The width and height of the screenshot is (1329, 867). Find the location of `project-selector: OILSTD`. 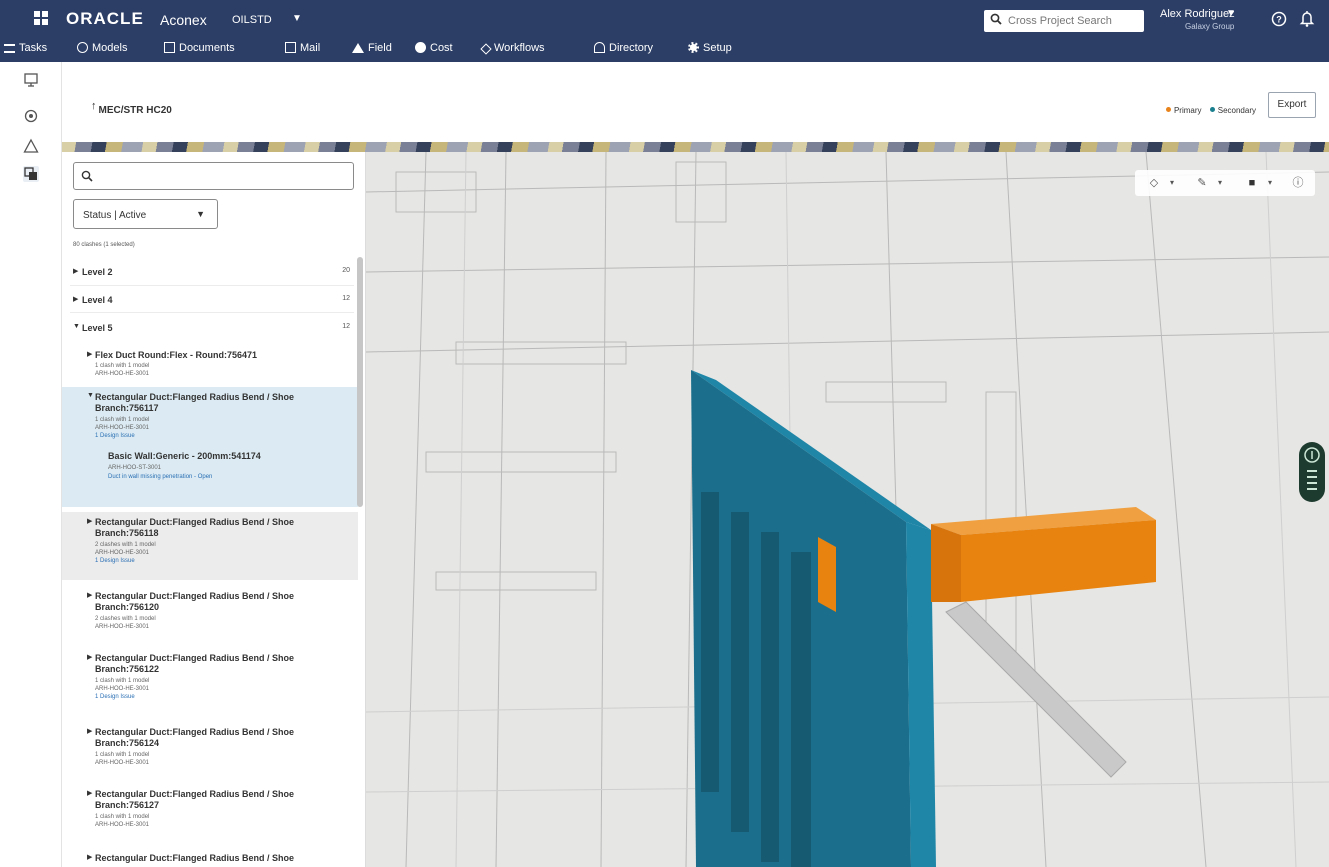

project-selector: OILSTD is located at coordinates (252, 20).